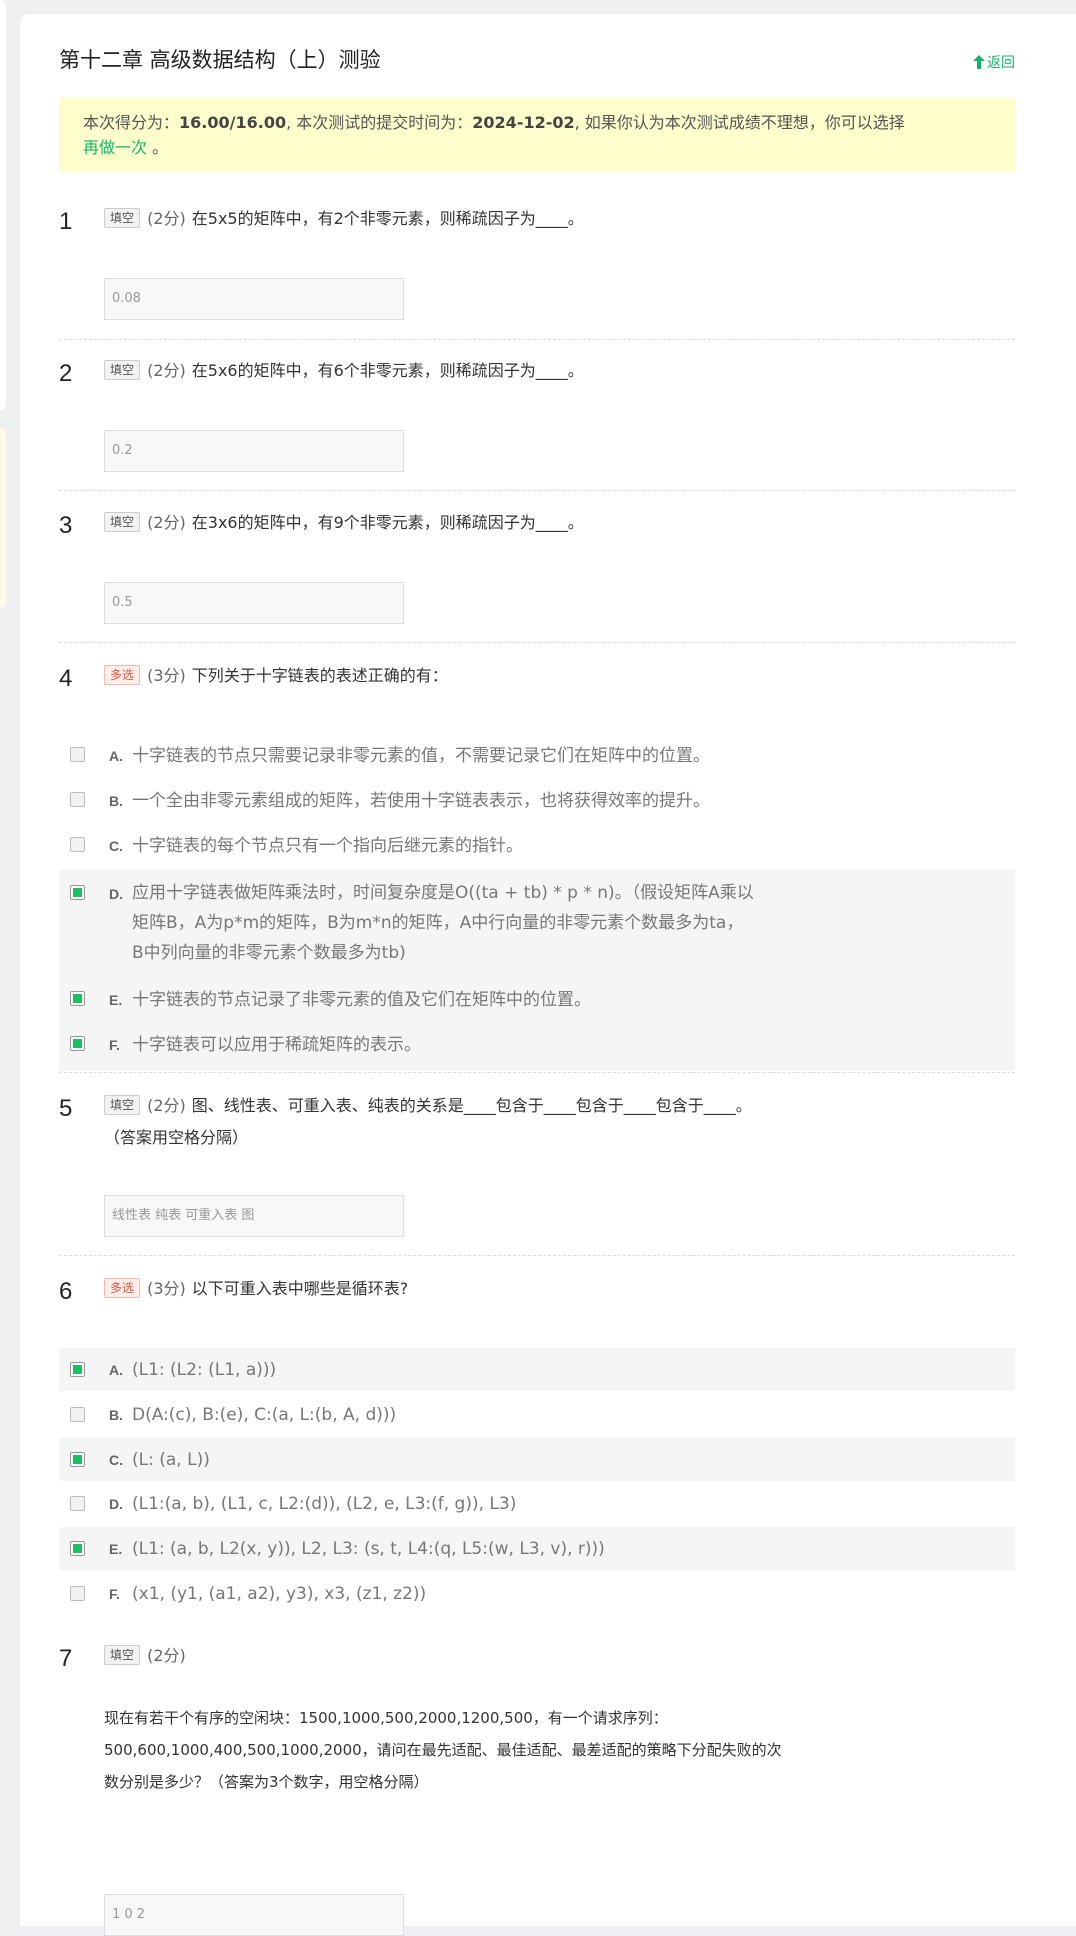 This screenshot has height=1936, width=1076. What do you see at coordinates (387, 370) in the screenshot?
I see `question-text: 在5x6的矩阵中，有6个非零元素，则稀疏因子为____。` at bounding box center [387, 370].